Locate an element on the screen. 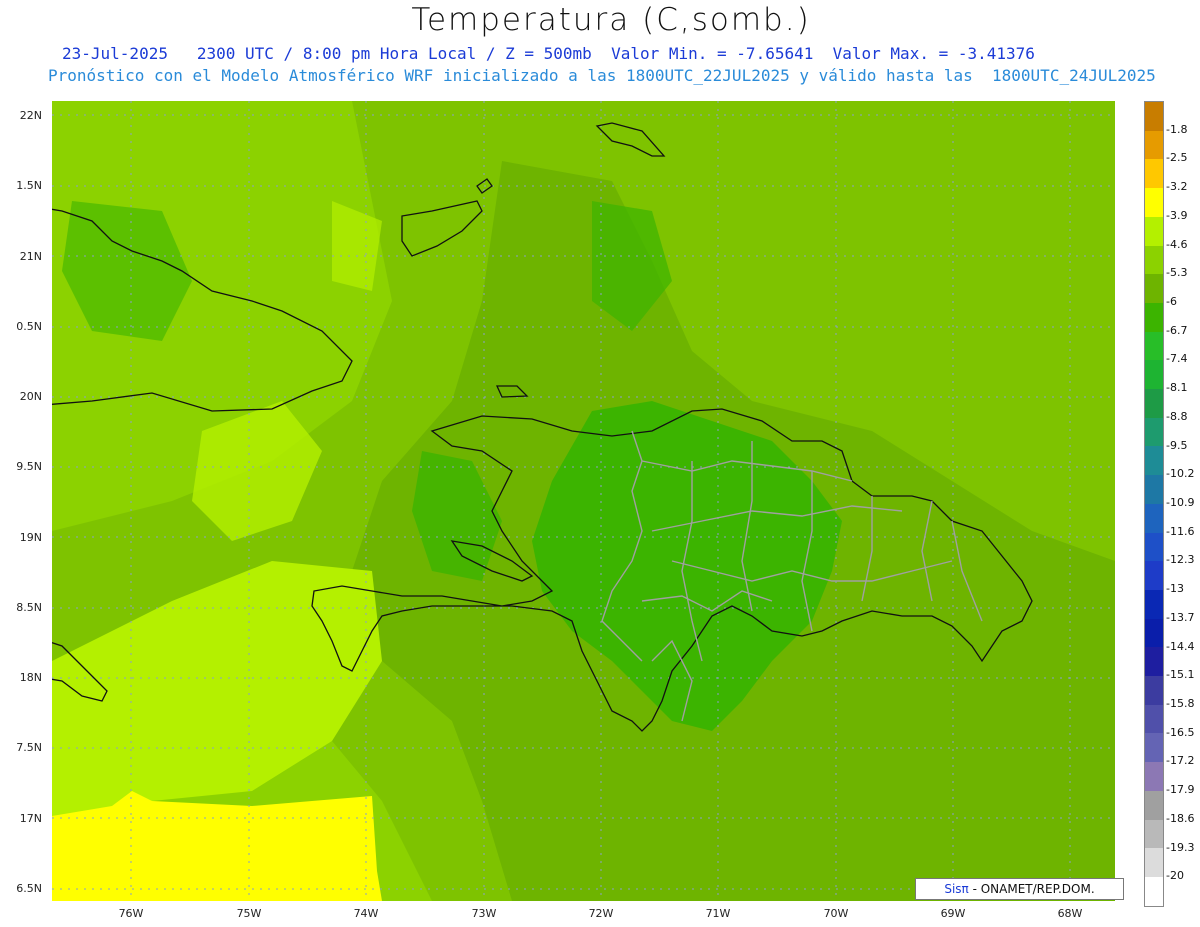  lat-label: 9.5N is located at coordinates (29, 466).